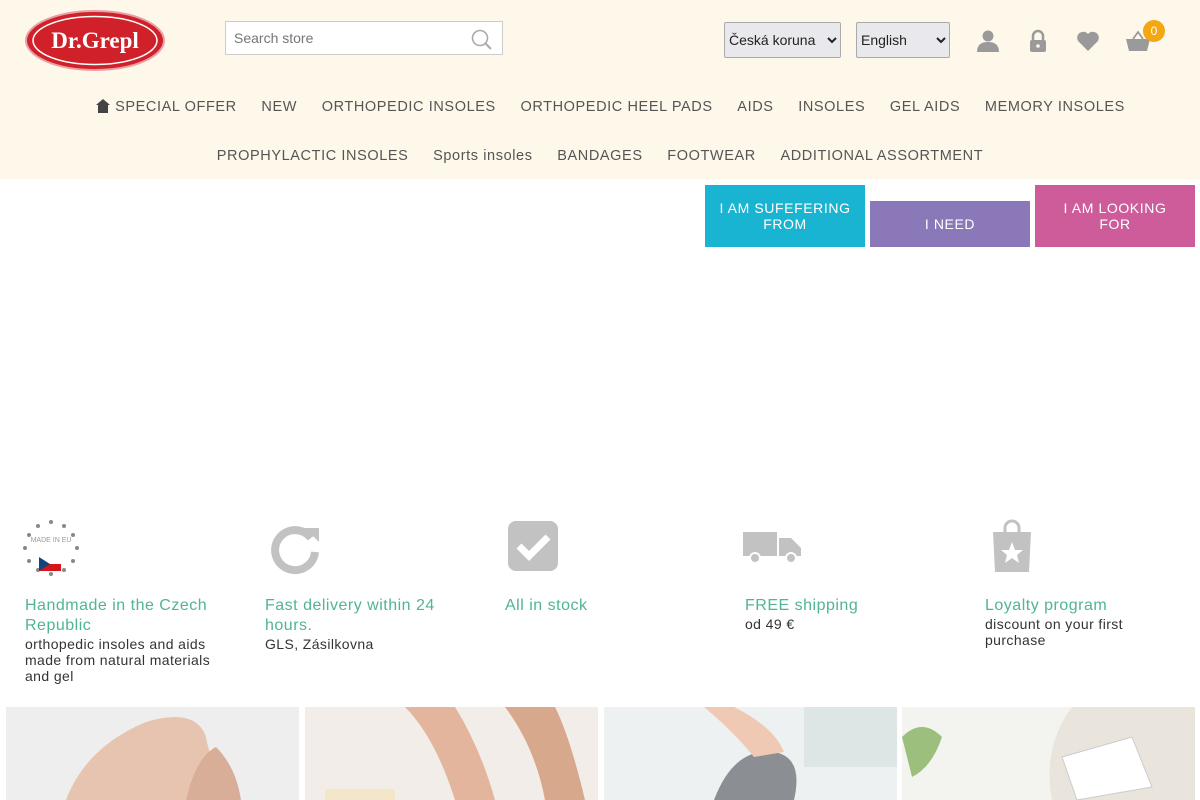 The image size is (1200, 800). What do you see at coordinates (711, 156) in the screenshot?
I see `nav-item-footwear: FOOTWEAR` at bounding box center [711, 156].